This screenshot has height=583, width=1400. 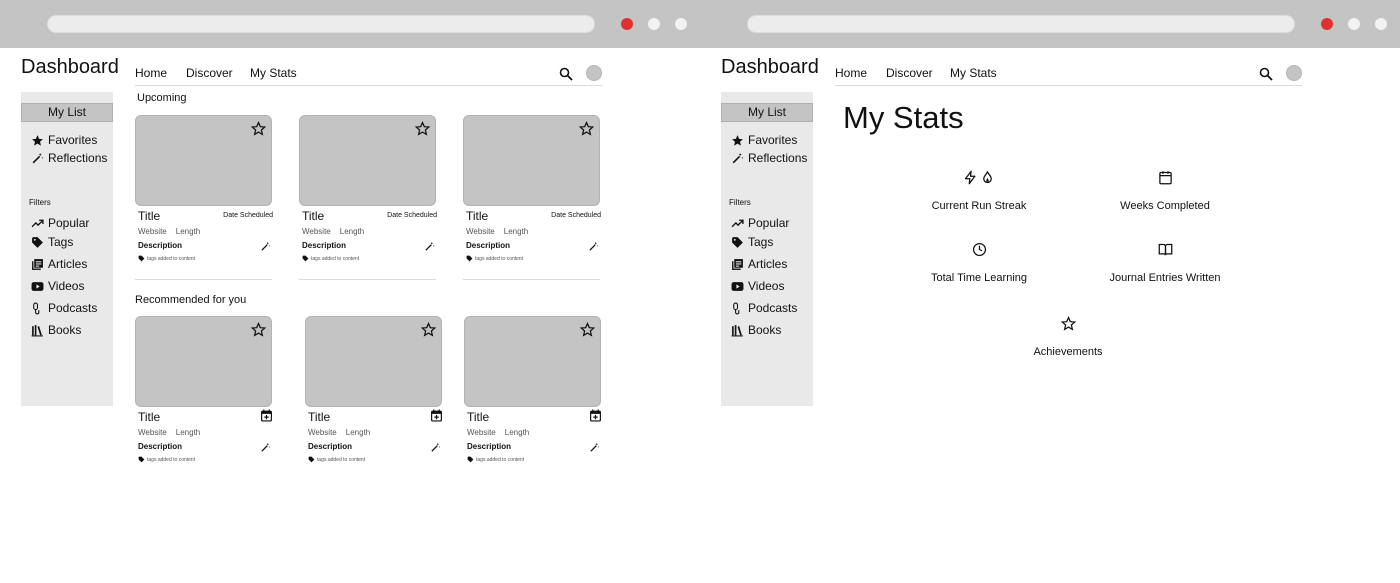 What do you see at coordinates (498, 432) in the screenshot?
I see `card-meta: Website Length` at bounding box center [498, 432].